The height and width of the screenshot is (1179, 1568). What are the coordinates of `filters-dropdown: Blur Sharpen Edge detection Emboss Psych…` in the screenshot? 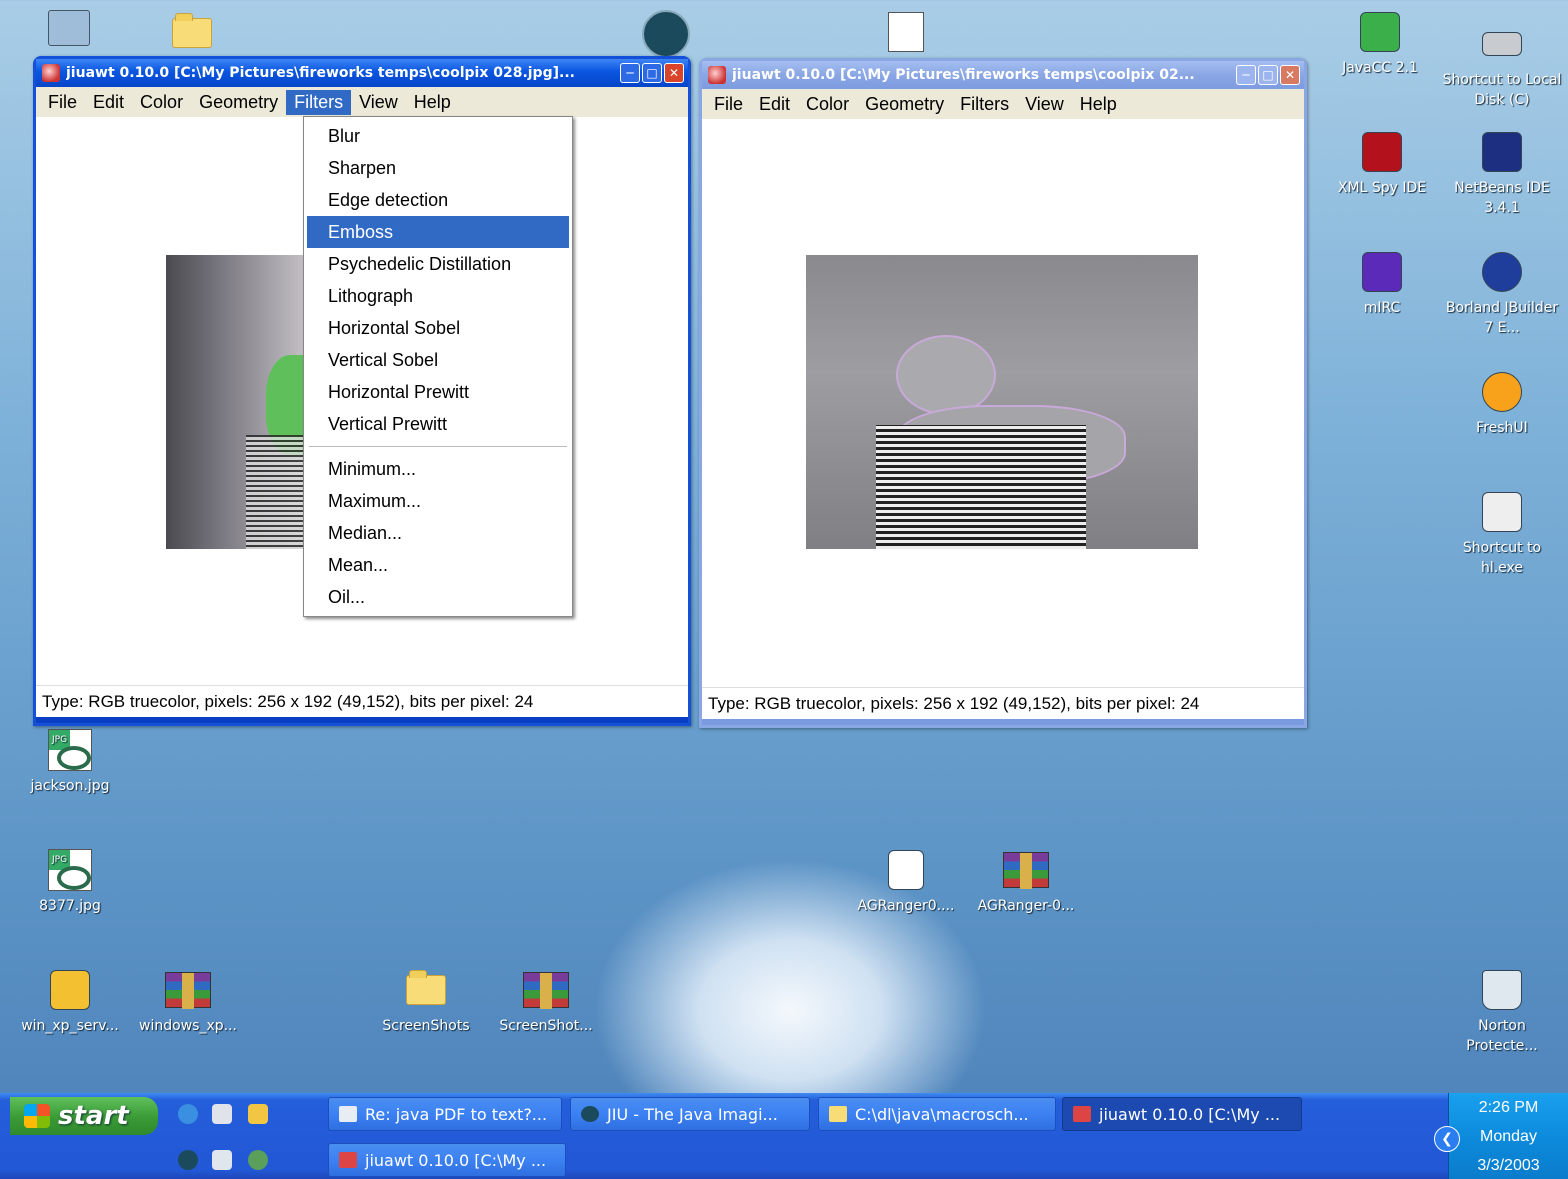 It's located at (438, 366).